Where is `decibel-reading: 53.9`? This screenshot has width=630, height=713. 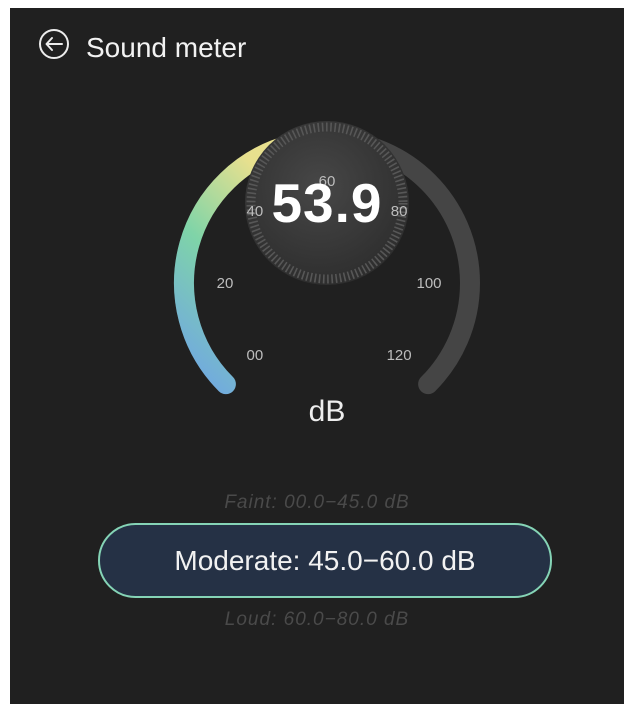
decibel-reading: 53.9 is located at coordinates (327, 203).